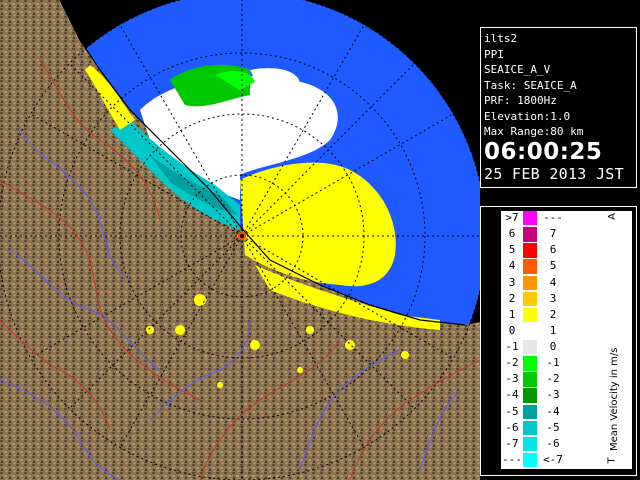 The height and width of the screenshot is (480, 640). Describe the element at coordinates (512, 379) in the screenshot. I see `legend-row-low-label: -3` at that location.